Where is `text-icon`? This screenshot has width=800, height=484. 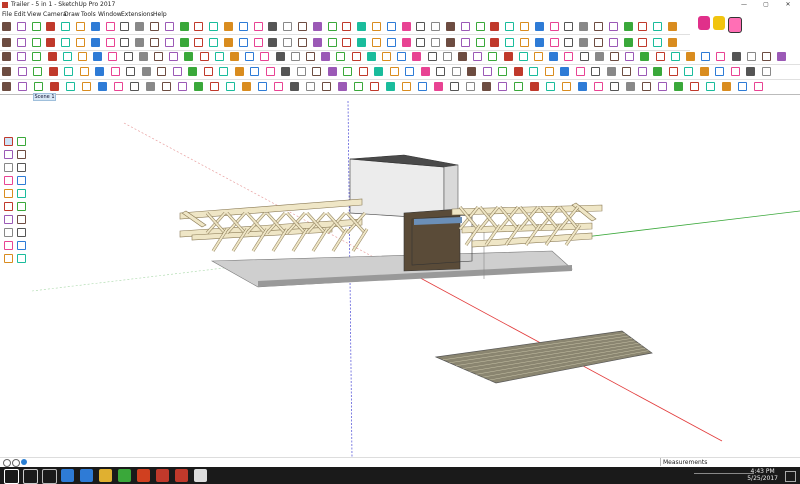 text-icon is located at coordinates (8, 232).